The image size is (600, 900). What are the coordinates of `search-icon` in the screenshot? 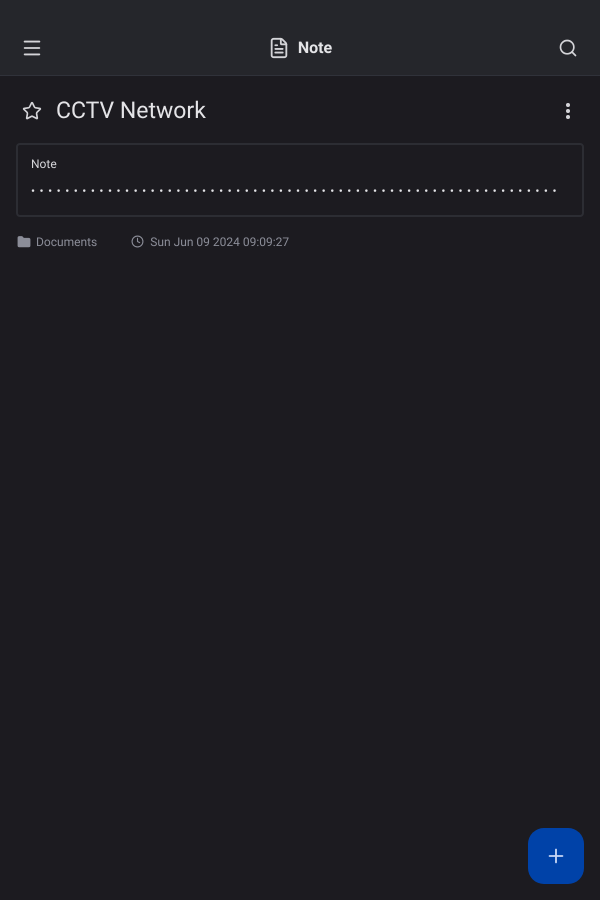 It's located at (568, 48).